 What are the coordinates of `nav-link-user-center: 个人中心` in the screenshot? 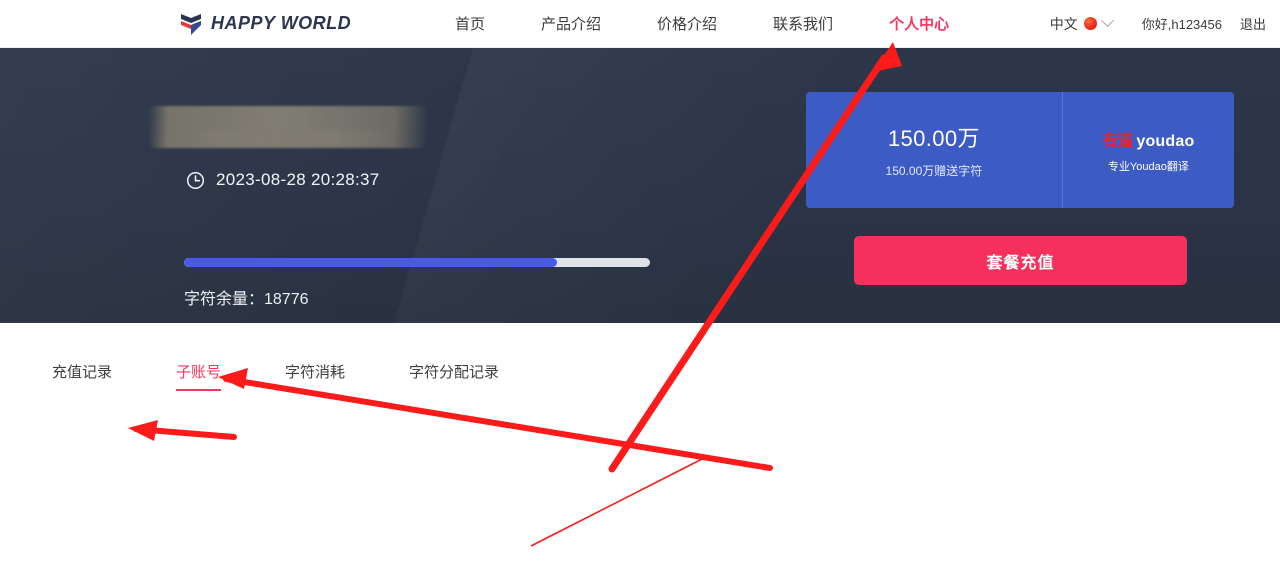 It's located at (919, 23).